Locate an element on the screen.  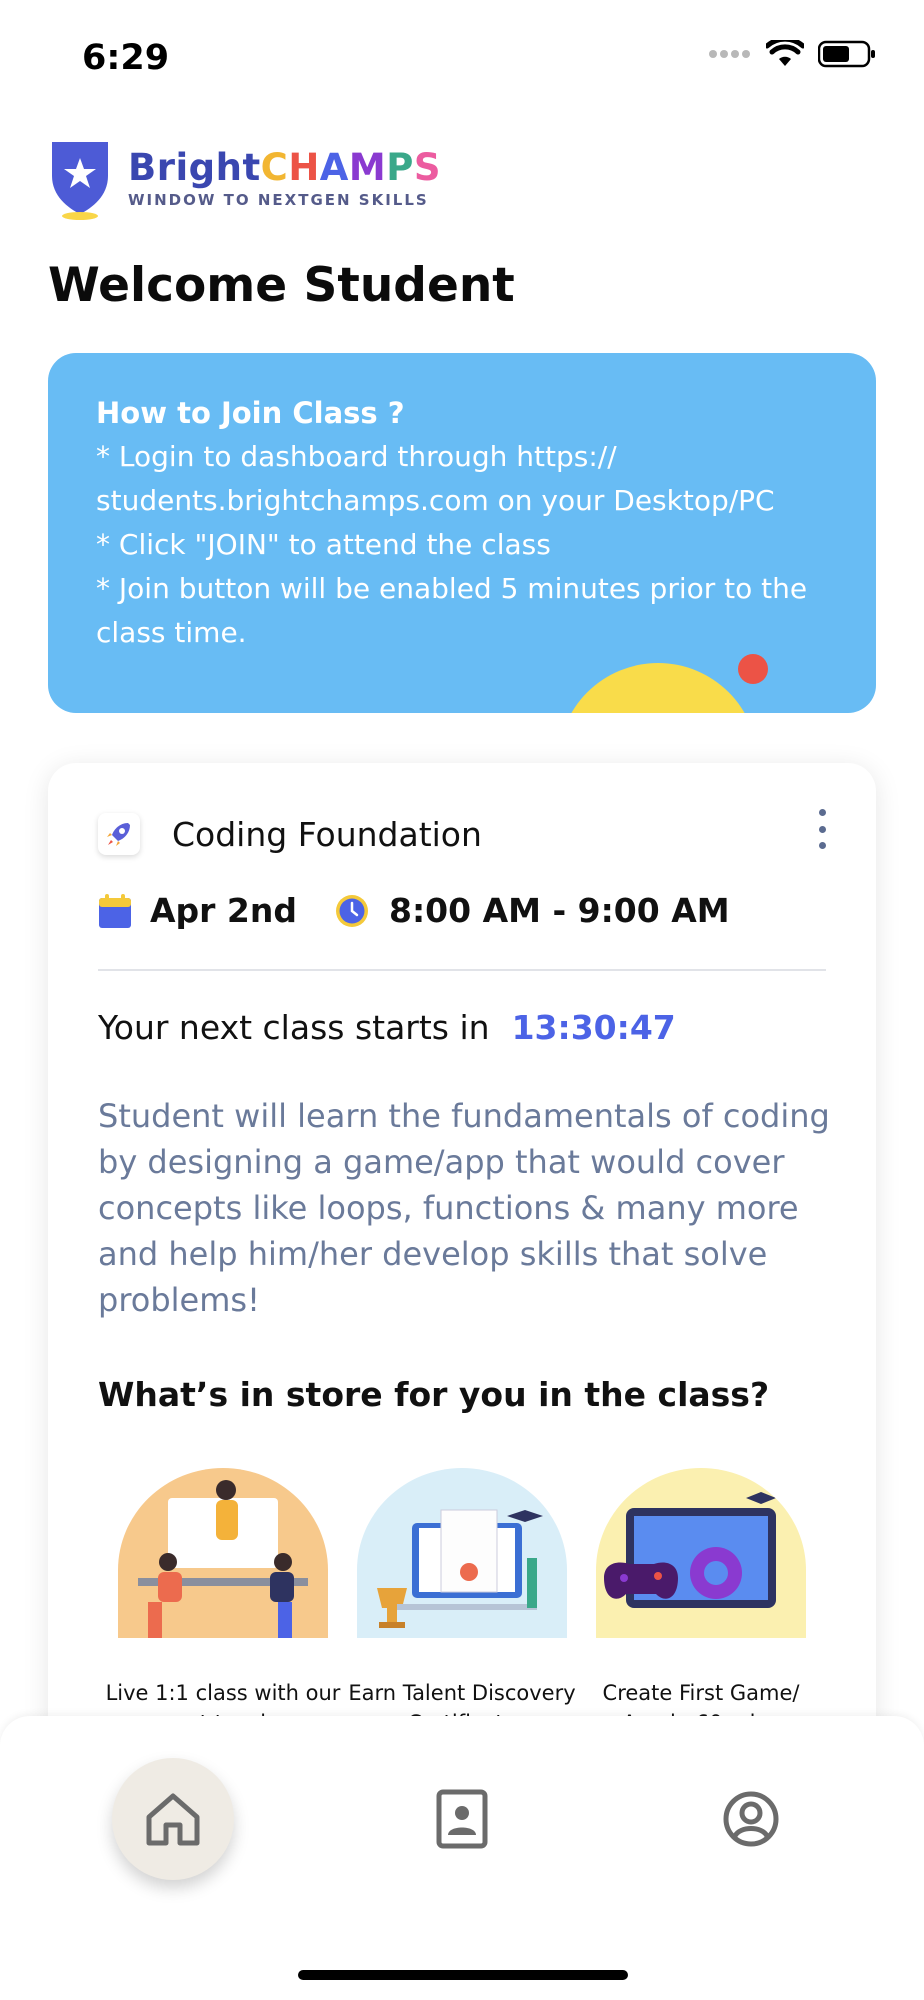
battery-icon is located at coordinates (846, 54).